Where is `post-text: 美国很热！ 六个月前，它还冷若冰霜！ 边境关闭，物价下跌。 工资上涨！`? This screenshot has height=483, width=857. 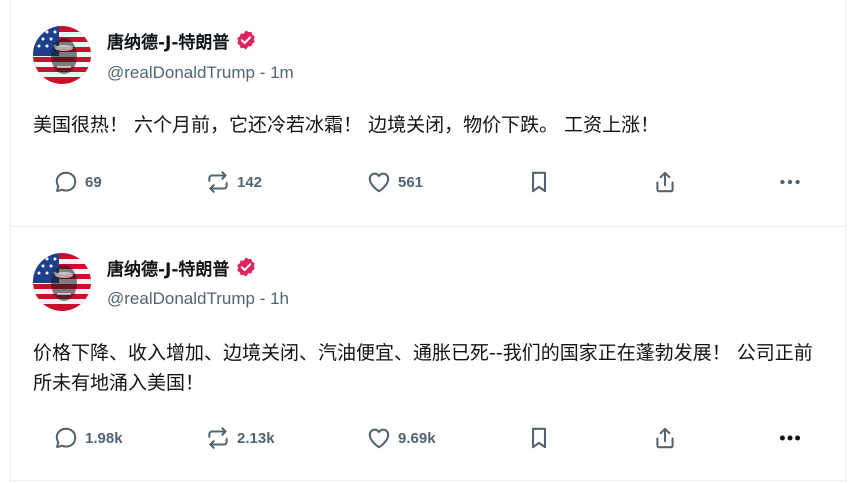 post-text: 美国很热！ 六个月前，它还冷若冰霜！ 边境关闭，物价下跌。 工资上涨！ is located at coordinates (346, 125).